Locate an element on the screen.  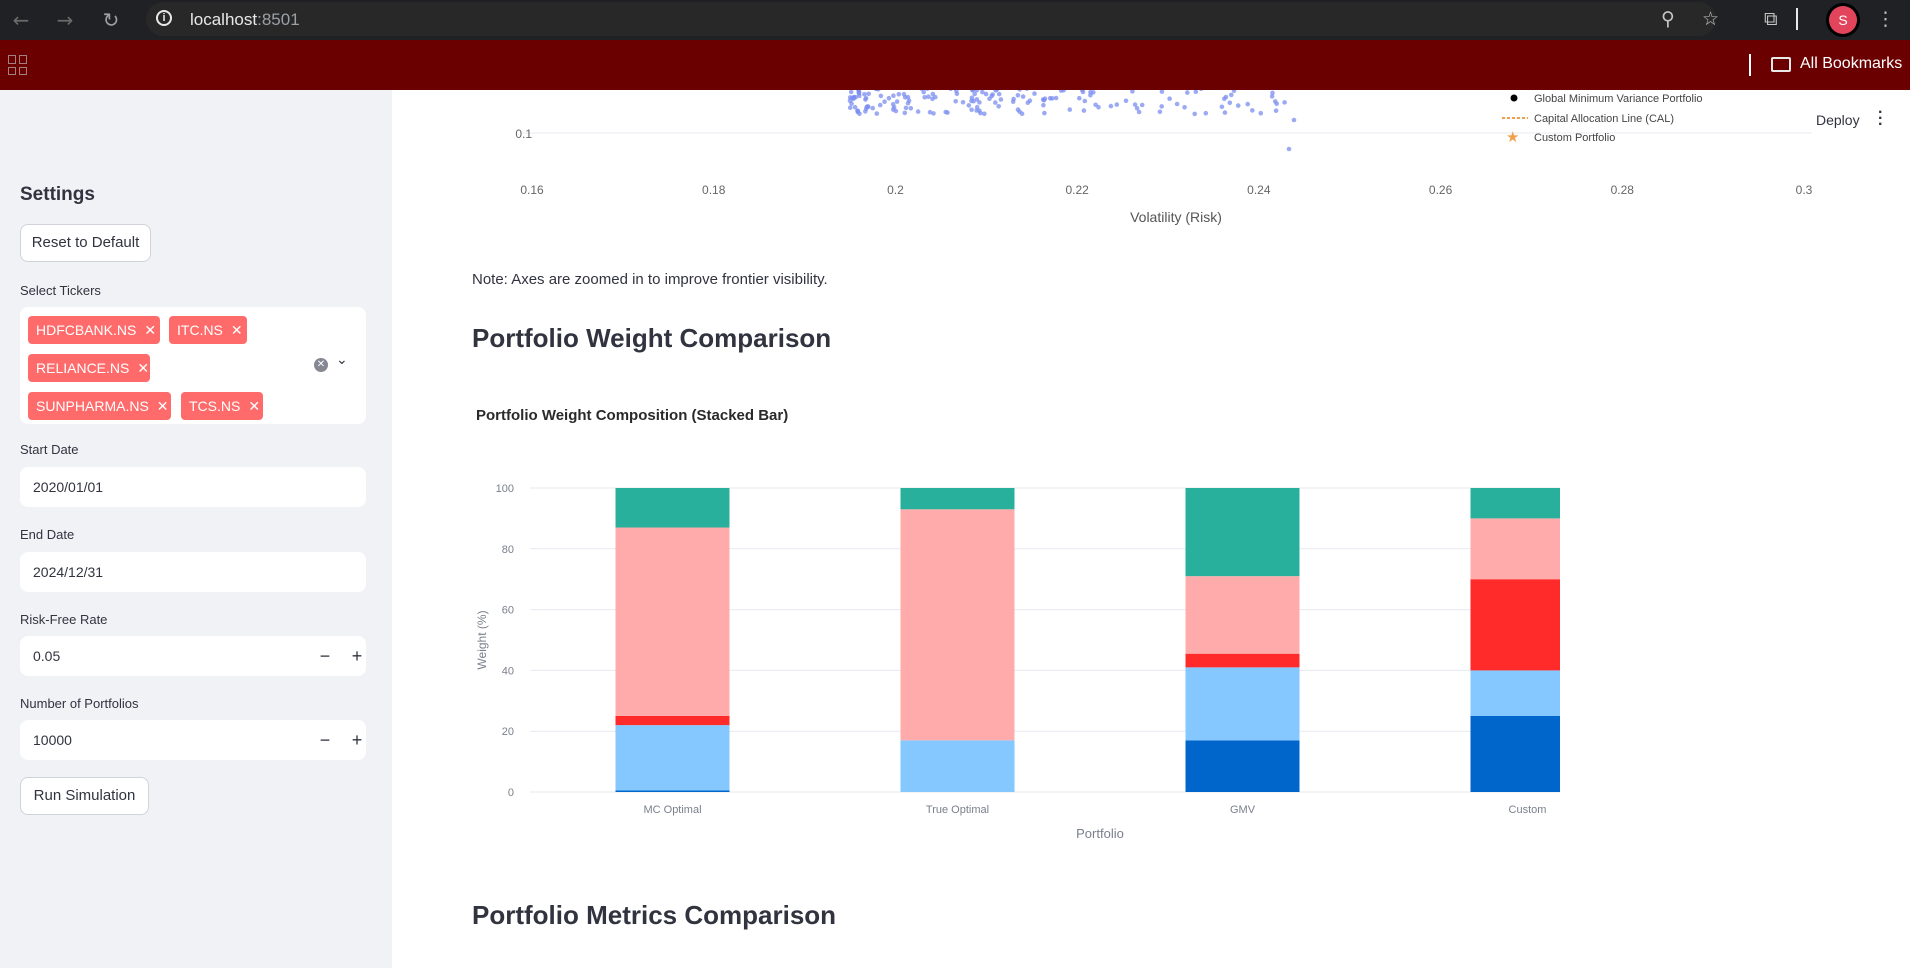
num-portfolios-label: Number of Portfolios is located at coordinates (79, 703).